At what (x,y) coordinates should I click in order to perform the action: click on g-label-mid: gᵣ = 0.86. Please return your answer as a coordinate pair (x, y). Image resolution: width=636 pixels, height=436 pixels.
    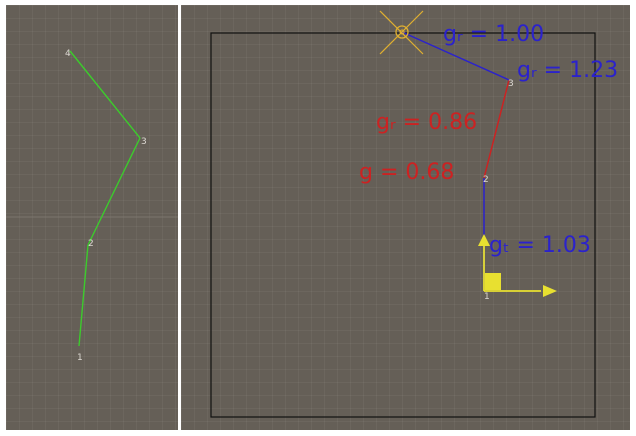
    Looking at the image, I should click on (426, 122).